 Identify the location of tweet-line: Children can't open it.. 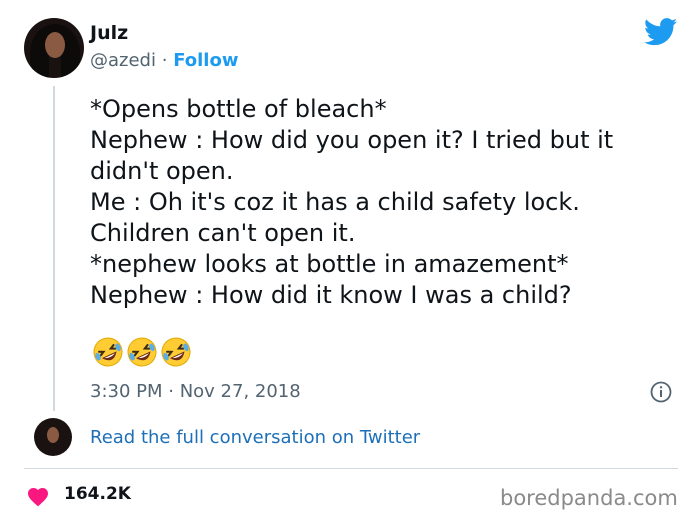
(223, 233).